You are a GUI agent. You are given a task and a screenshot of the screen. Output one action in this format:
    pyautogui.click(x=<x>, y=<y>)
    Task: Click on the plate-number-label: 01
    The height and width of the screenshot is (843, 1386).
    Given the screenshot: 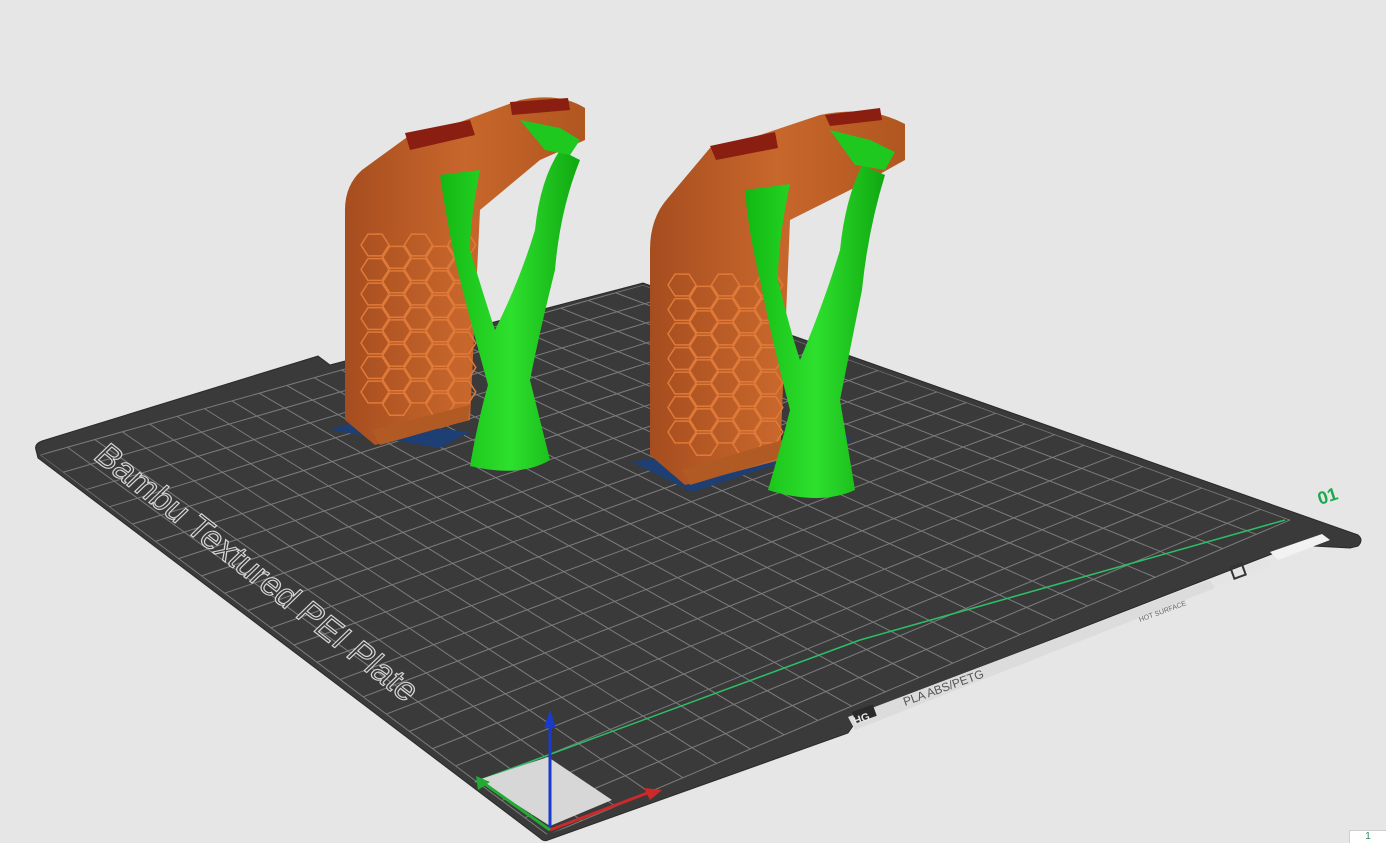 What is the action you would take?
    pyautogui.click(x=1327, y=496)
    